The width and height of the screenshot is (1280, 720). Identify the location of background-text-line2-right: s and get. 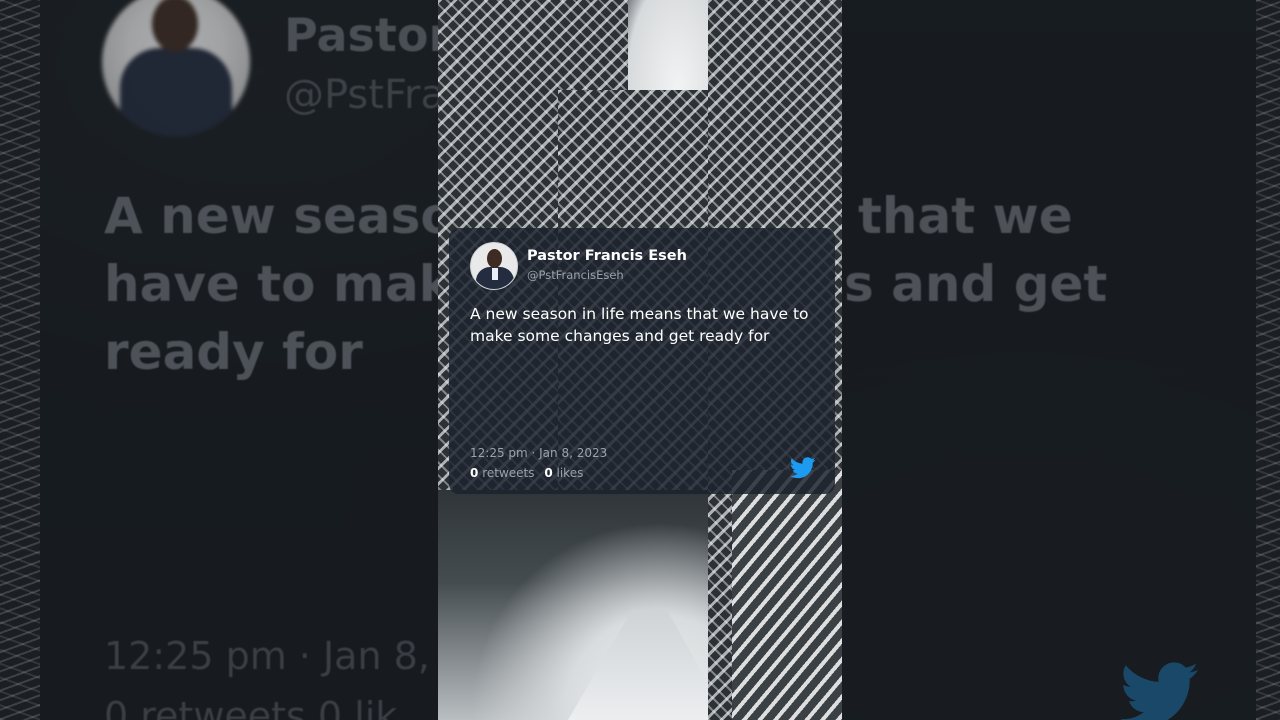
(976, 284).